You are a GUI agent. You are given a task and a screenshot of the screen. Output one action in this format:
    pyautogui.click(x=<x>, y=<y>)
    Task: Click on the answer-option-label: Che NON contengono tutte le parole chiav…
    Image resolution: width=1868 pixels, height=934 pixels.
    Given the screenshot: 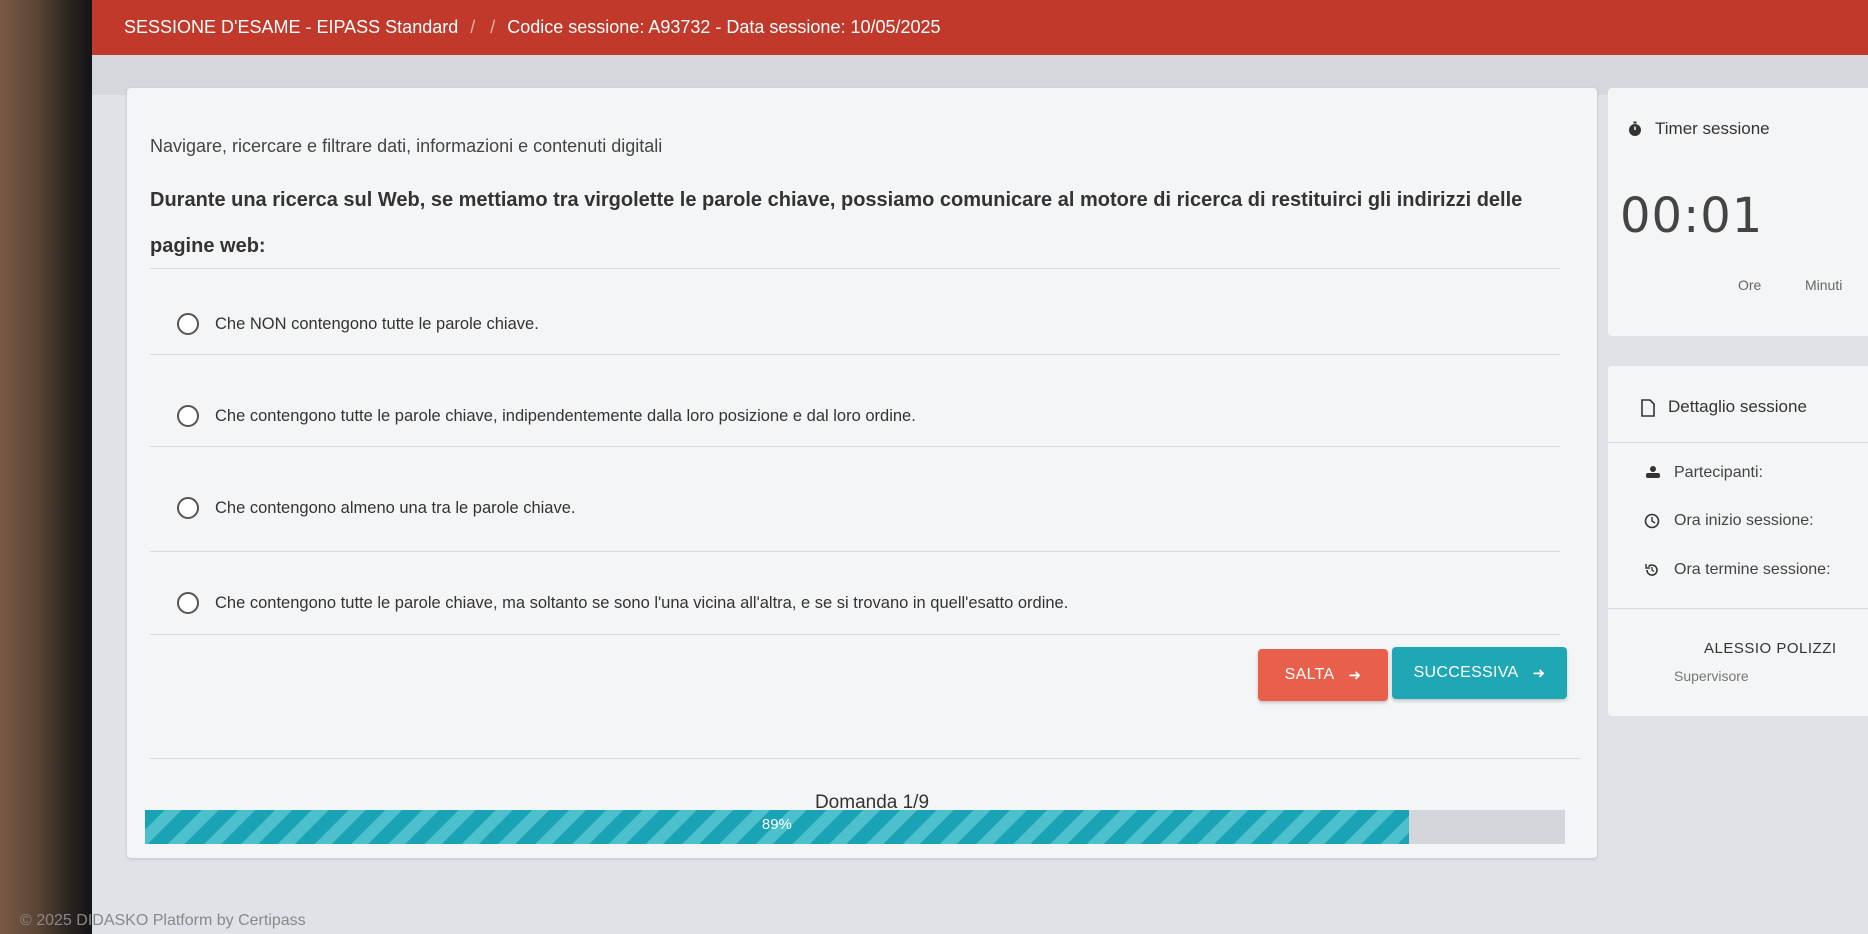 What is the action you would take?
    pyautogui.click(x=377, y=323)
    